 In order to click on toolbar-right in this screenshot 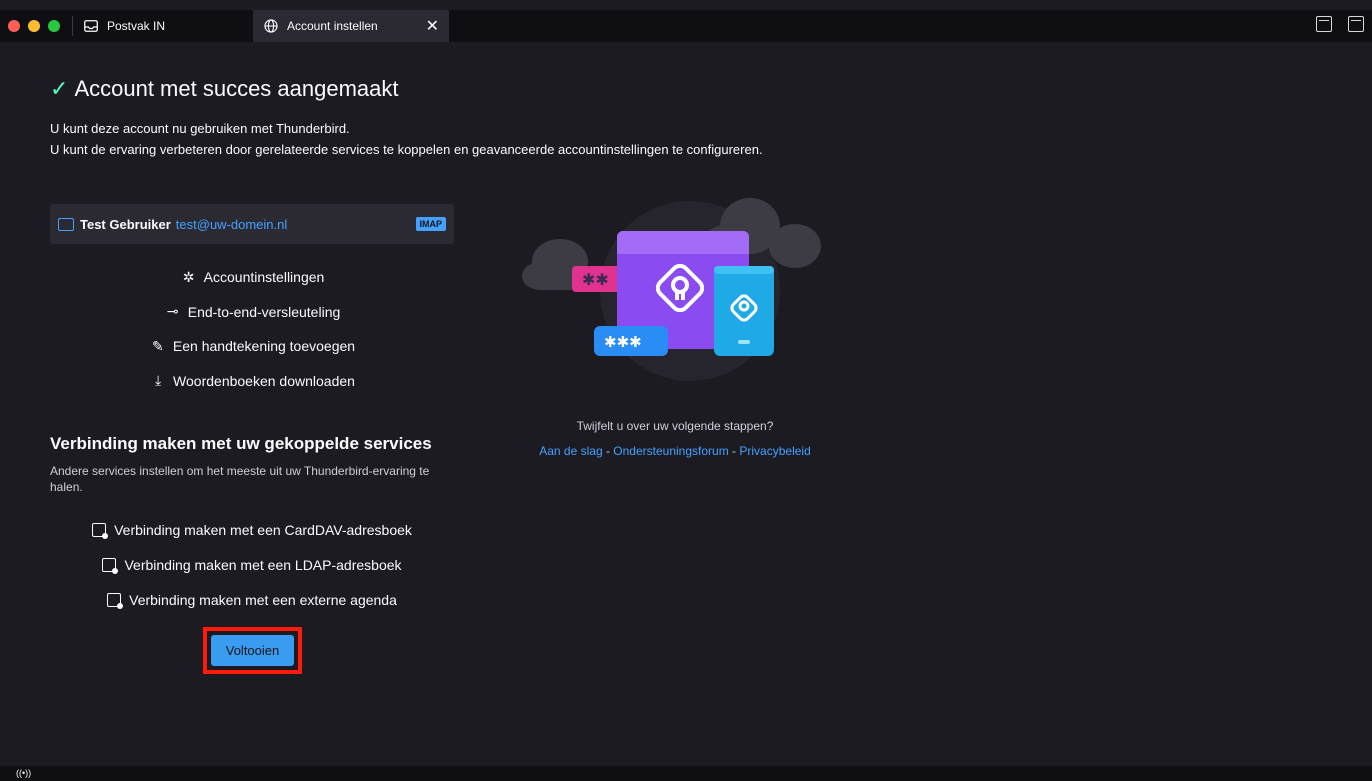, I will do `click(1340, 24)`.